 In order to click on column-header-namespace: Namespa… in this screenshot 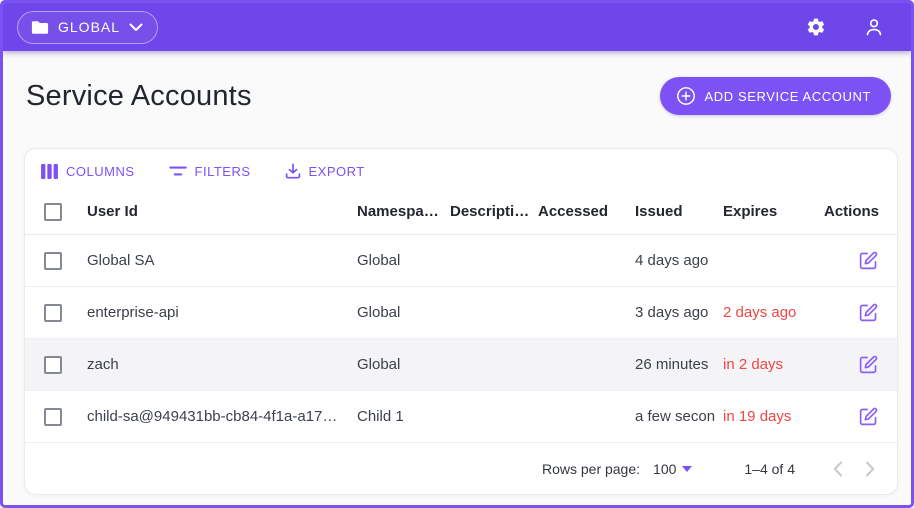, I will do `click(398, 212)`.